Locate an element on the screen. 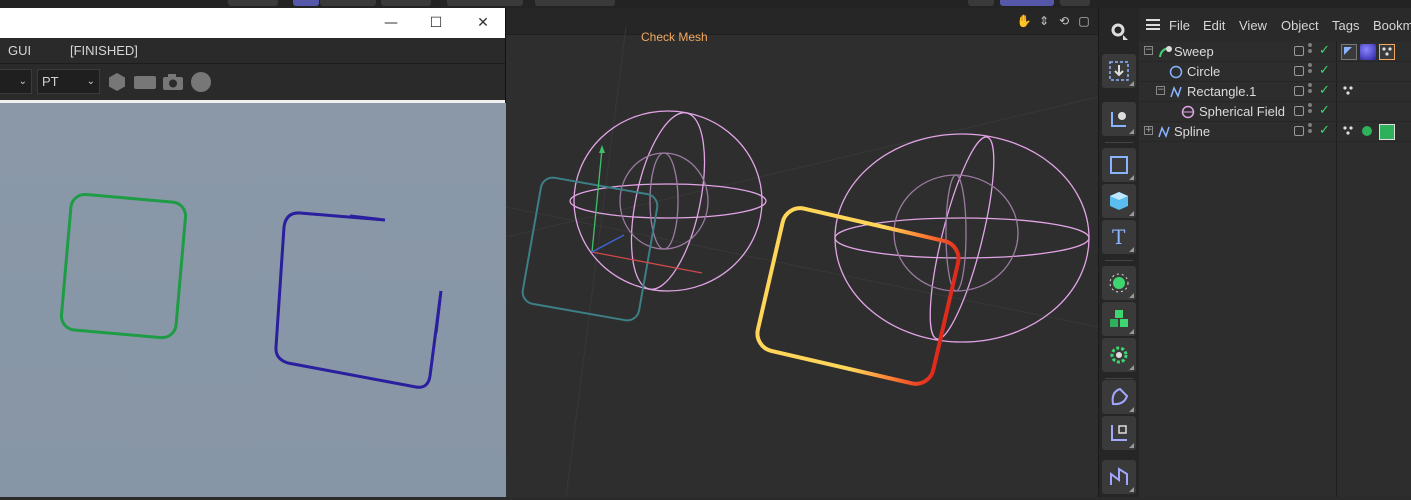 Image resolution: width=1411 pixels, height=500 pixels. sphere-icon is located at coordinates (201, 82).